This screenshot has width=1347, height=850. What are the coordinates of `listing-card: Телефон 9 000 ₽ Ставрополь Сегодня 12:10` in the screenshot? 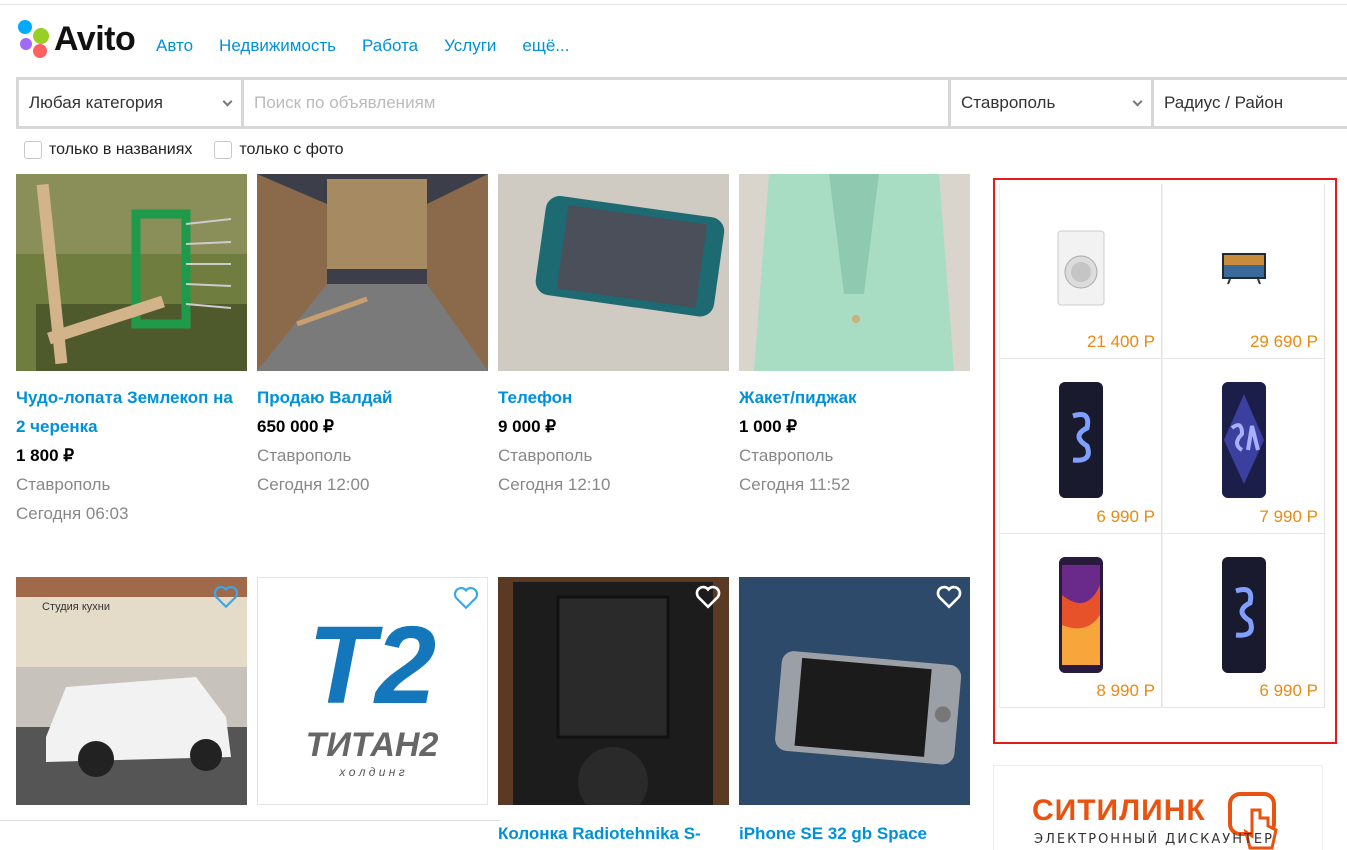 It's located at (613, 336).